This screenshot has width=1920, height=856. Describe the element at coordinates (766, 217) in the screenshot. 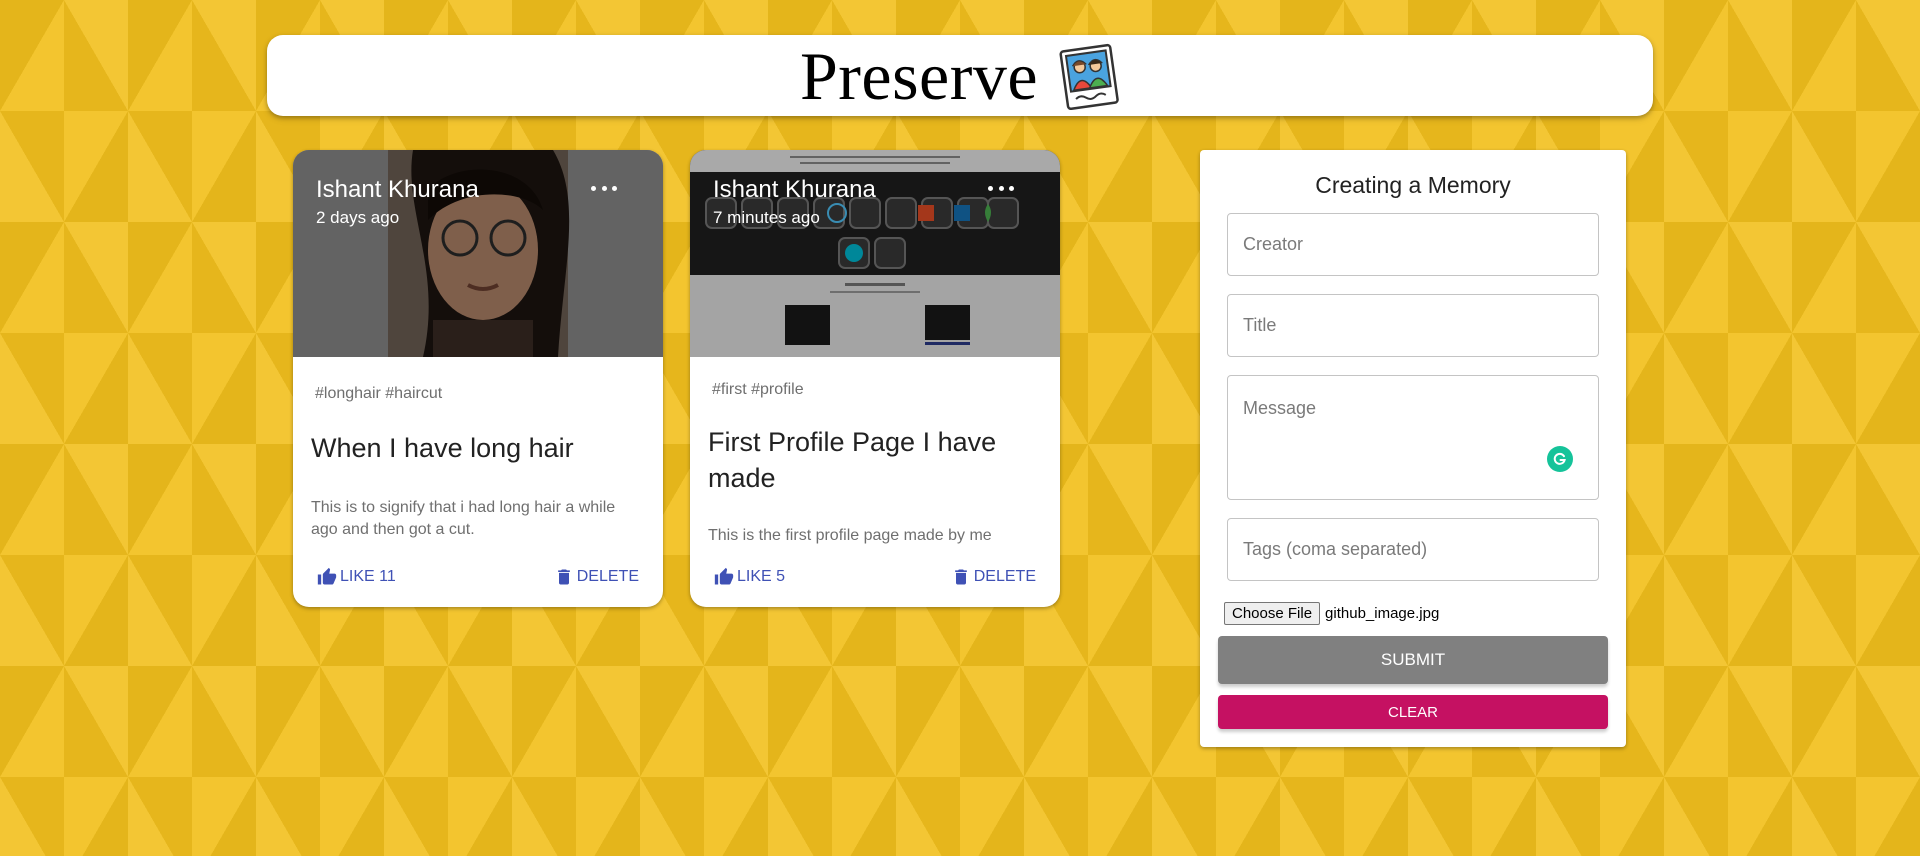

I see `card-timestamp: 7 minutes ago` at that location.